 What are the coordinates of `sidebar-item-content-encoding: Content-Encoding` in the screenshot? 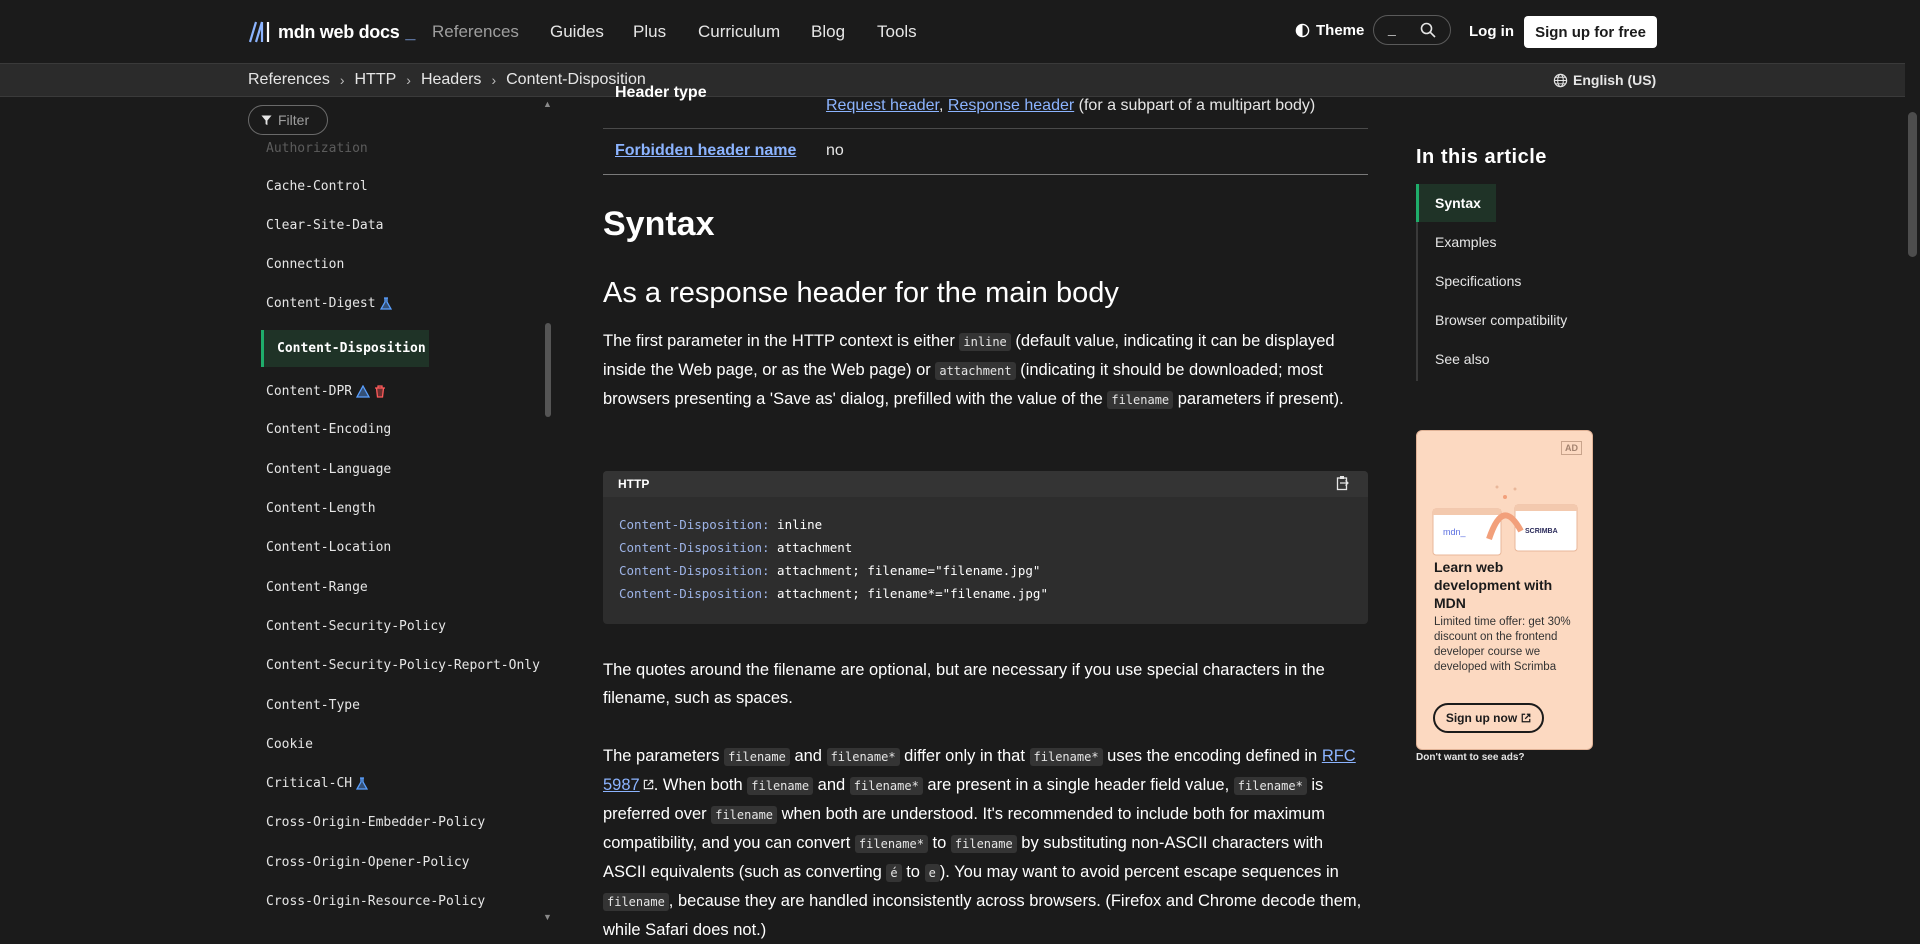 It's located at (328, 429).